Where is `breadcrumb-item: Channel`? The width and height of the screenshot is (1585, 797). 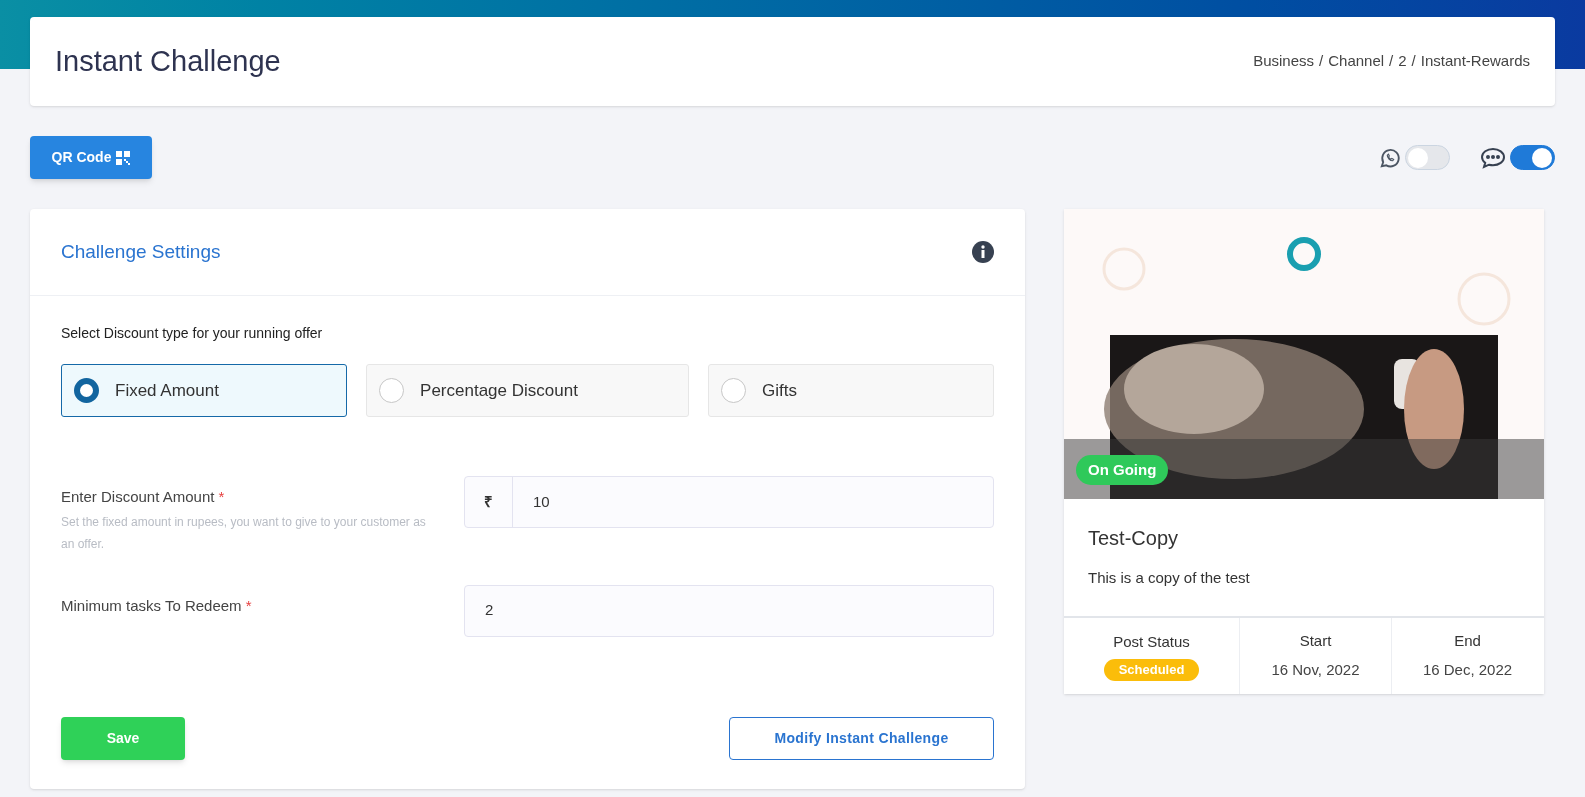
breadcrumb-item: Channel is located at coordinates (1356, 61).